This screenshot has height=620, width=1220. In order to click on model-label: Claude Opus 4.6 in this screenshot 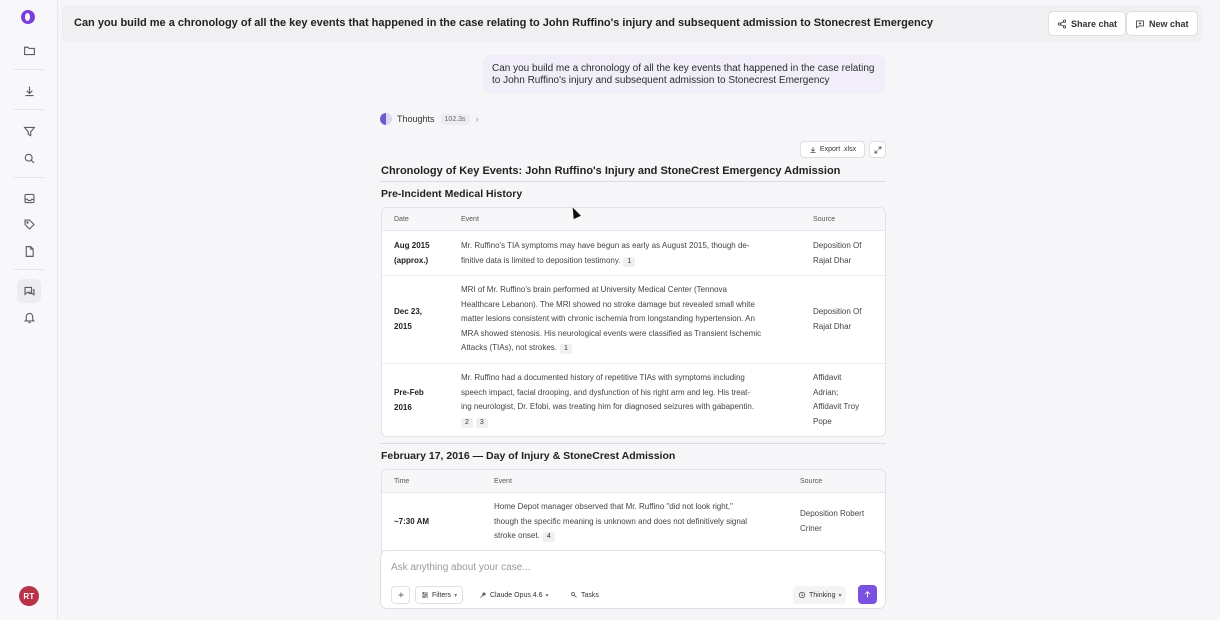, I will do `click(516, 595)`.